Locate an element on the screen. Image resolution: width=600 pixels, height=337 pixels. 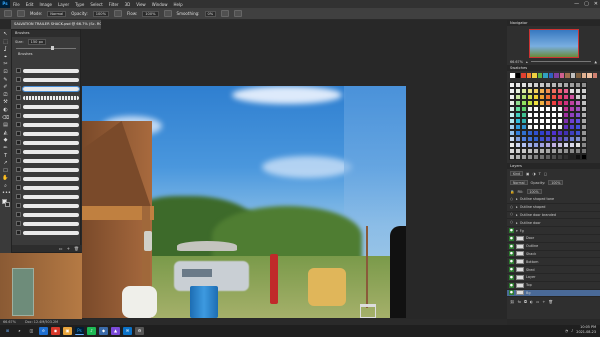
move-tool-icon: ↖ is located at coordinates (5, 34).